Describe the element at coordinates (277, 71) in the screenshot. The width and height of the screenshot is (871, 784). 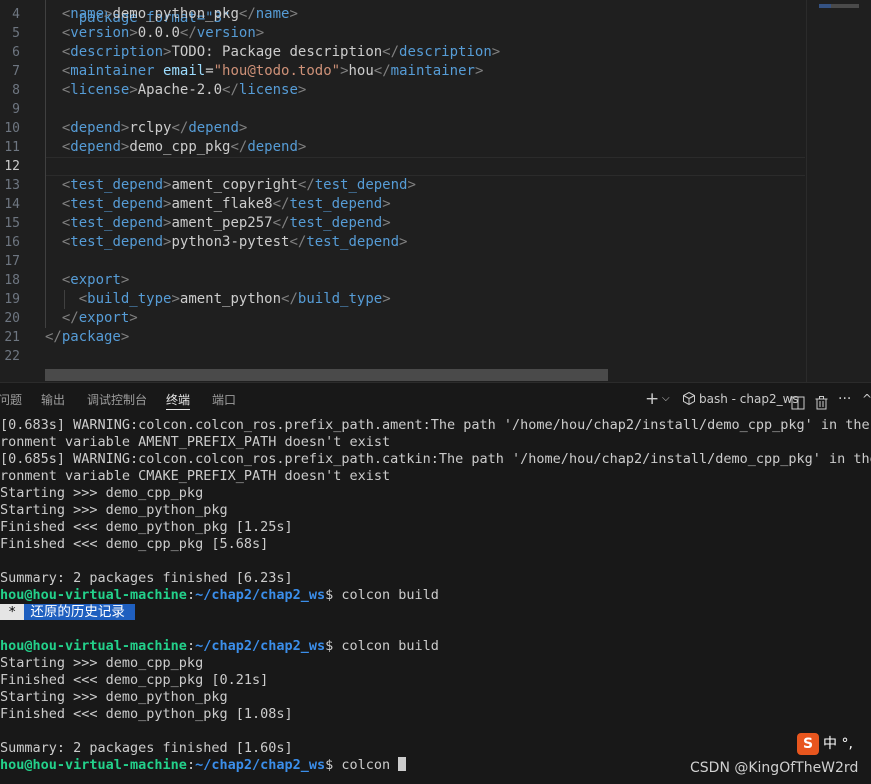
I see `attribute-value: "hou@todo.todo"` at that location.